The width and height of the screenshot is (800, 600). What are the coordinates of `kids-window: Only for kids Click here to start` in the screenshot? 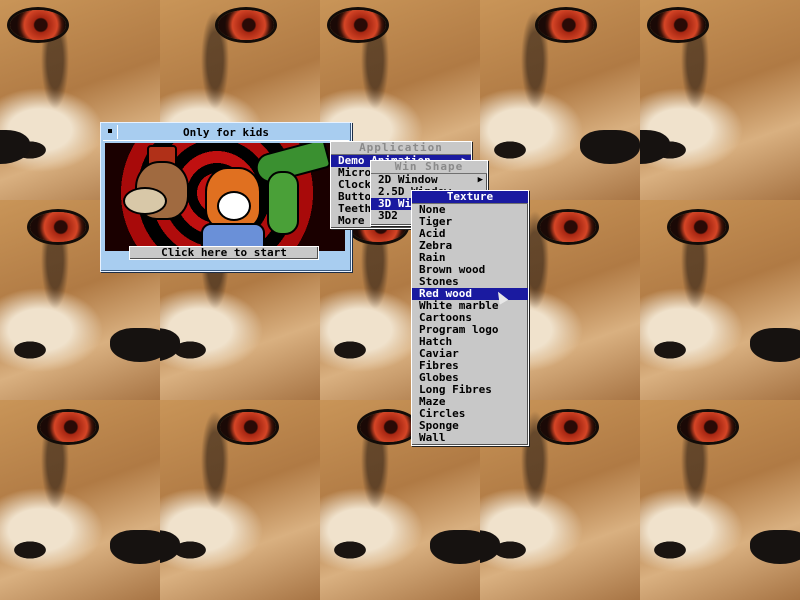 It's located at (226, 197).